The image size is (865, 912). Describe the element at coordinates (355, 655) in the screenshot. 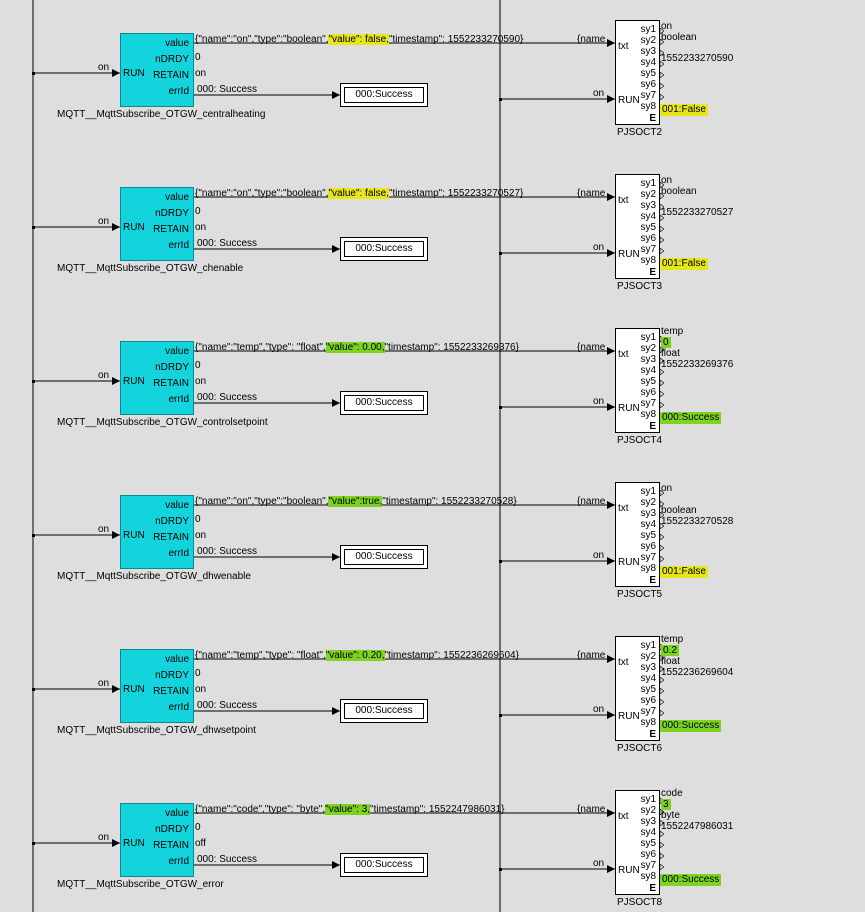

I see `json-value-highlight: "value": 0.20,` at that location.